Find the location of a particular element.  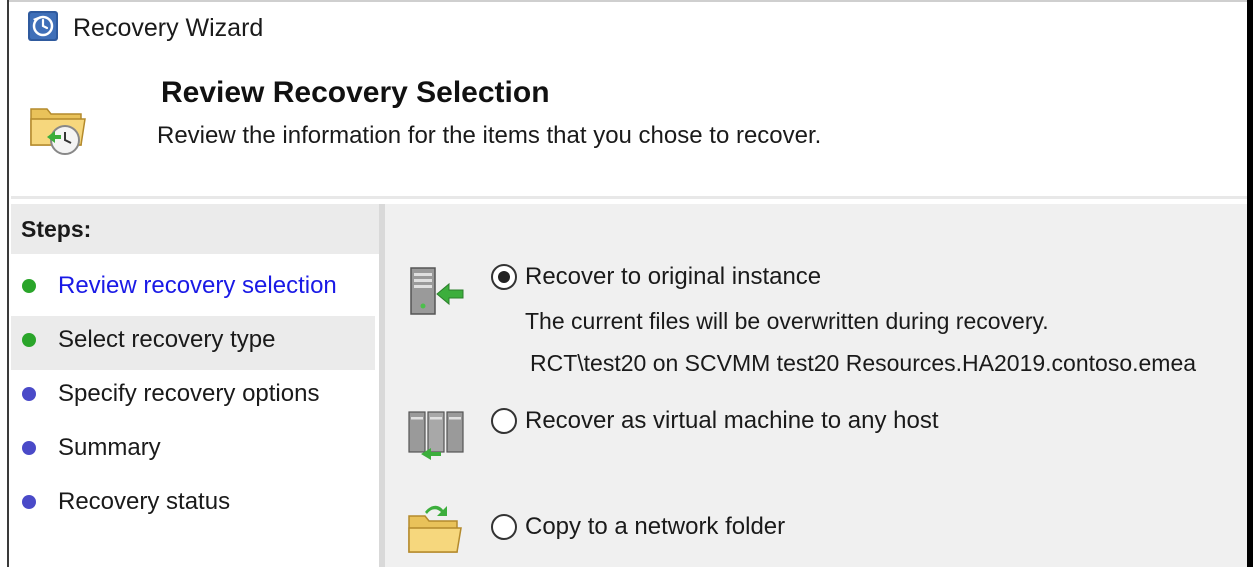

step-review-recovery-selection: Review recovery selection is located at coordinates (193, 289).